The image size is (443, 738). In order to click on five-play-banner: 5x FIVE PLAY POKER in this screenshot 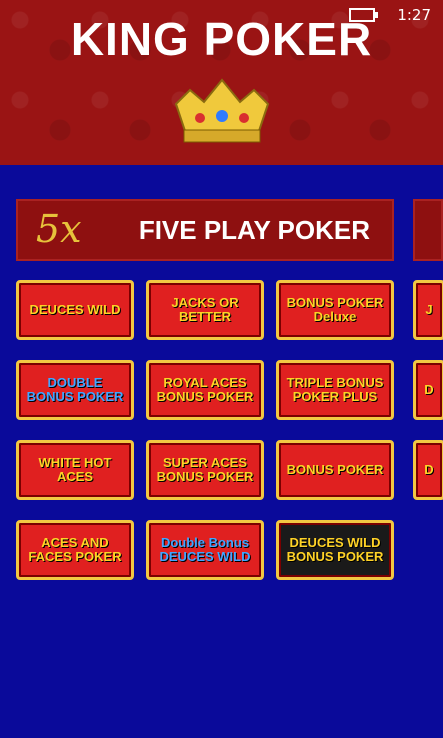, I will do `click(205, 230)`.